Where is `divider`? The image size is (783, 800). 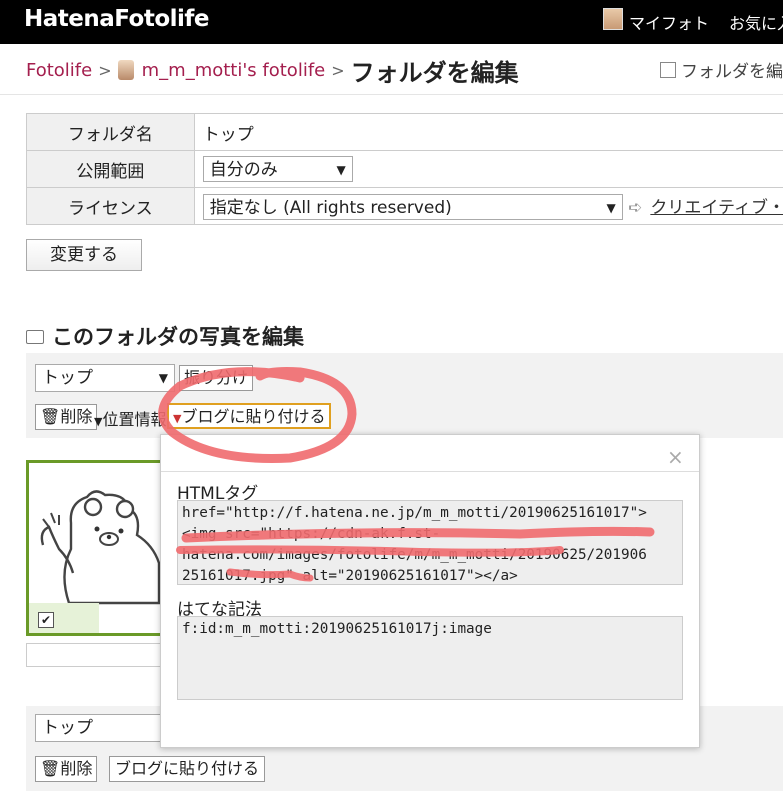
divider is located at coordinates (391, 94).